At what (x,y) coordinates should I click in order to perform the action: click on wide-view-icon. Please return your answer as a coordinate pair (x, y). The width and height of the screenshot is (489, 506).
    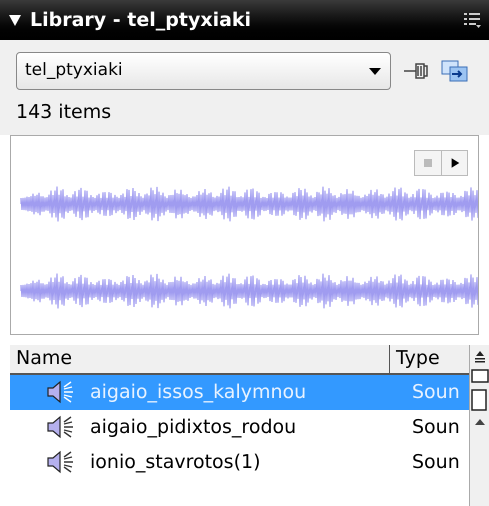
    Looking at the image, I should click on (479, 375).